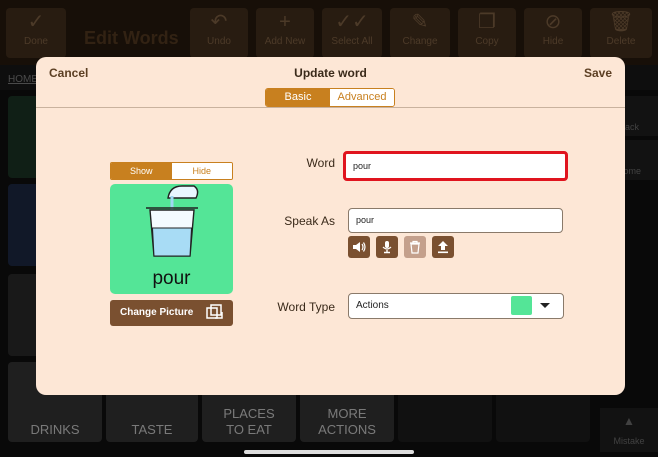 The image size is (658, 457). What do you see at coordinates (309, 221) in the screenshot?
I see `speak-as-label: Speak As` at bounding box center [309, 221].